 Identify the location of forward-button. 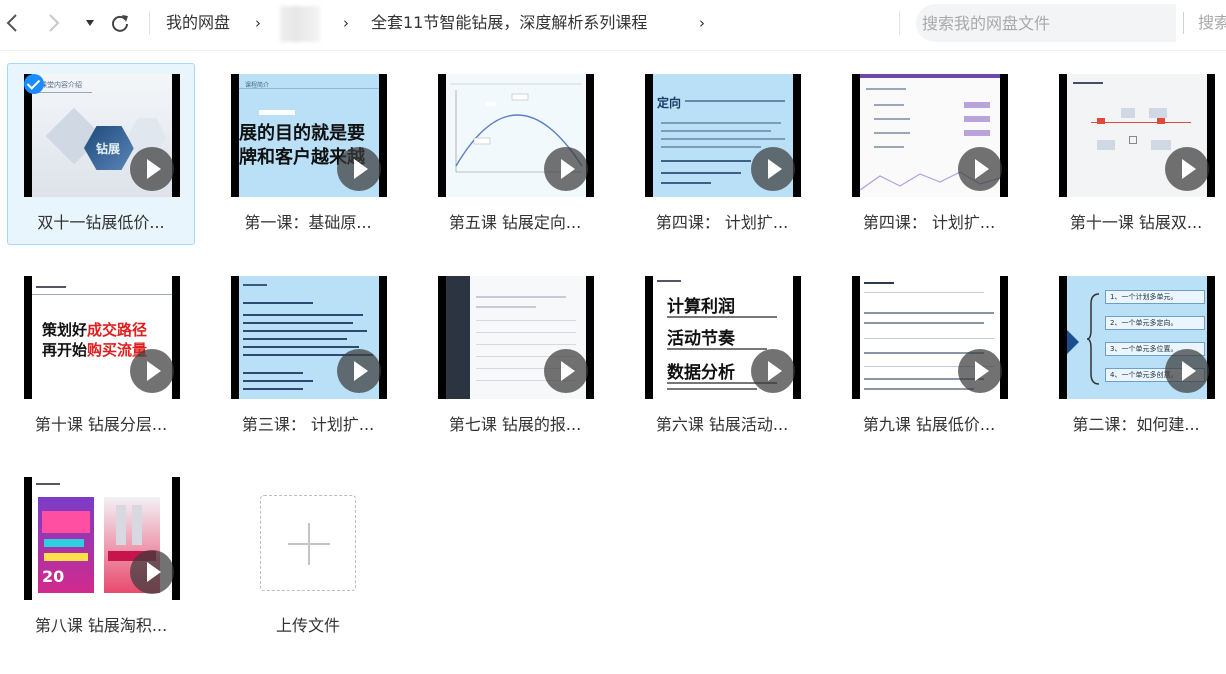
(54, 23).